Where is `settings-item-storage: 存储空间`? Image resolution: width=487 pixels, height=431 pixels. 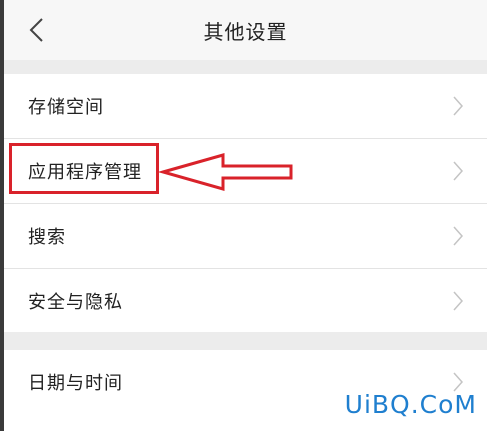 settings-item-storage: 存储空间 is located at coordinates (245, 106).